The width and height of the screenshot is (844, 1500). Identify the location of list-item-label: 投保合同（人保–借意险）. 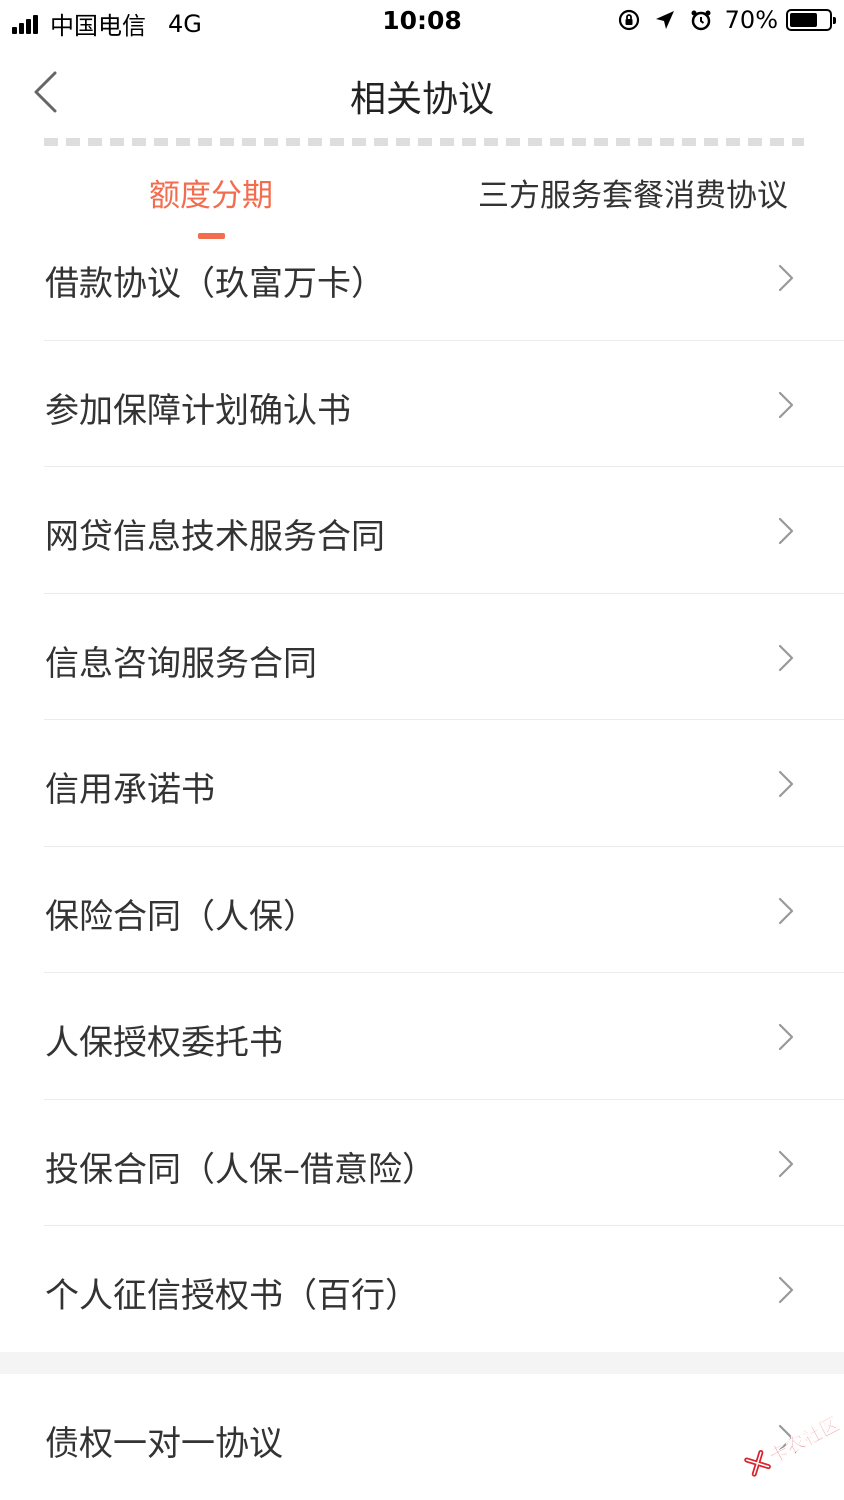
(240, 1169).